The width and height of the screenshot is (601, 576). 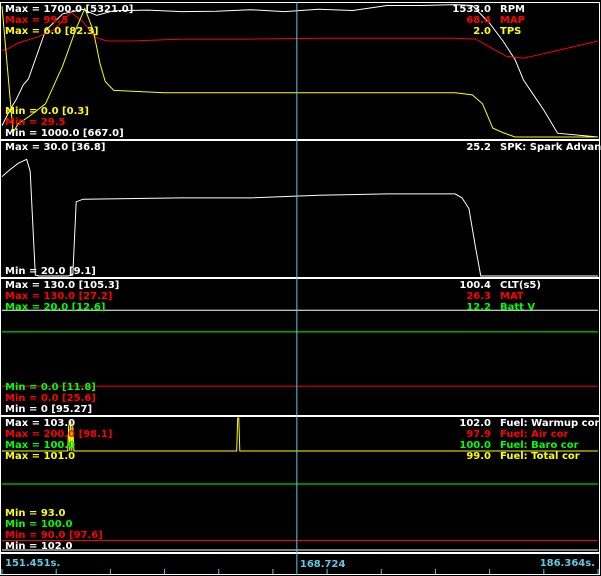 What do you see at coordinates (40, 445) in the screenshot?
I see `max-label: Max = 100.0` at bounding box center [40, 445].